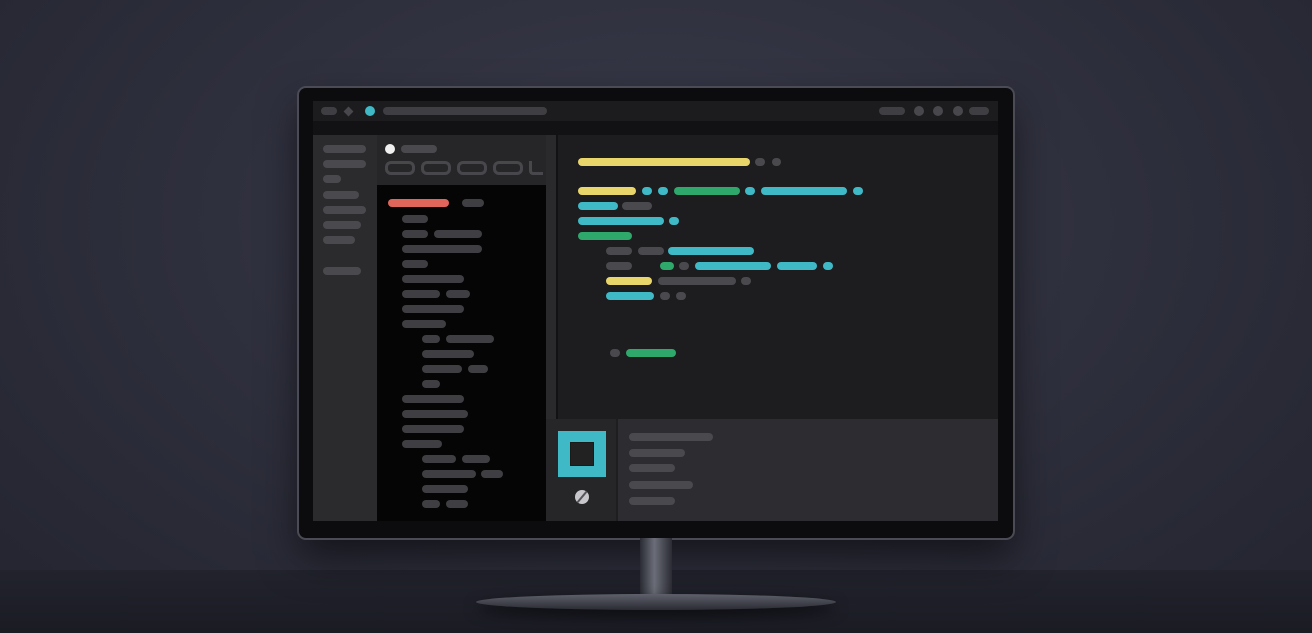 The image size is (1312, 633). I want to click on activity-sidebar, so click(345, 328).